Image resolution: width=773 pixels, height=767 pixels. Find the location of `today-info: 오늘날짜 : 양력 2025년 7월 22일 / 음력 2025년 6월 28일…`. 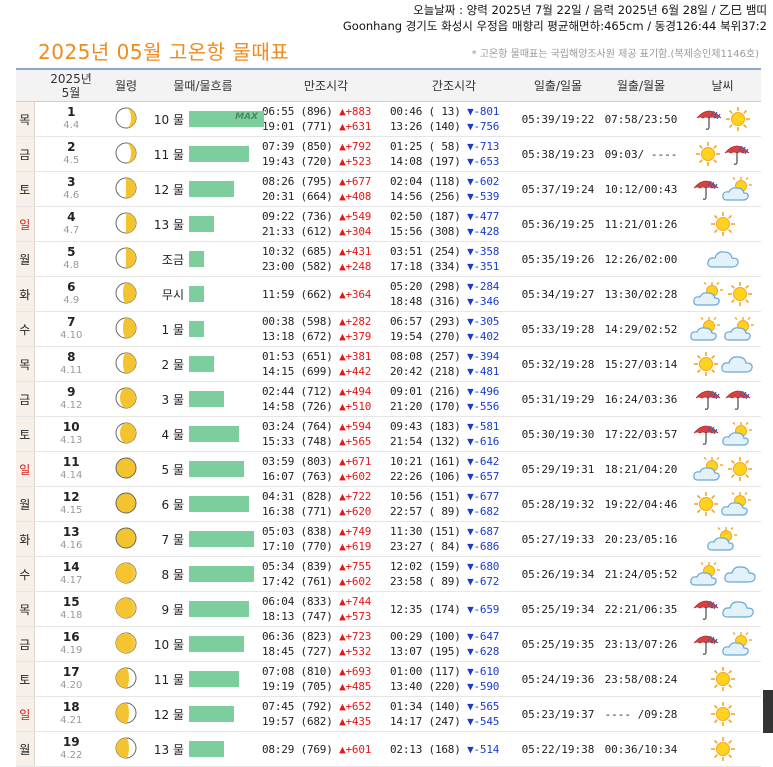

today-info: 오늘날짜 : 양력 2025년 7월 22일 / 음력 2025년 6월 28일… is located at coordinates (555, 18).